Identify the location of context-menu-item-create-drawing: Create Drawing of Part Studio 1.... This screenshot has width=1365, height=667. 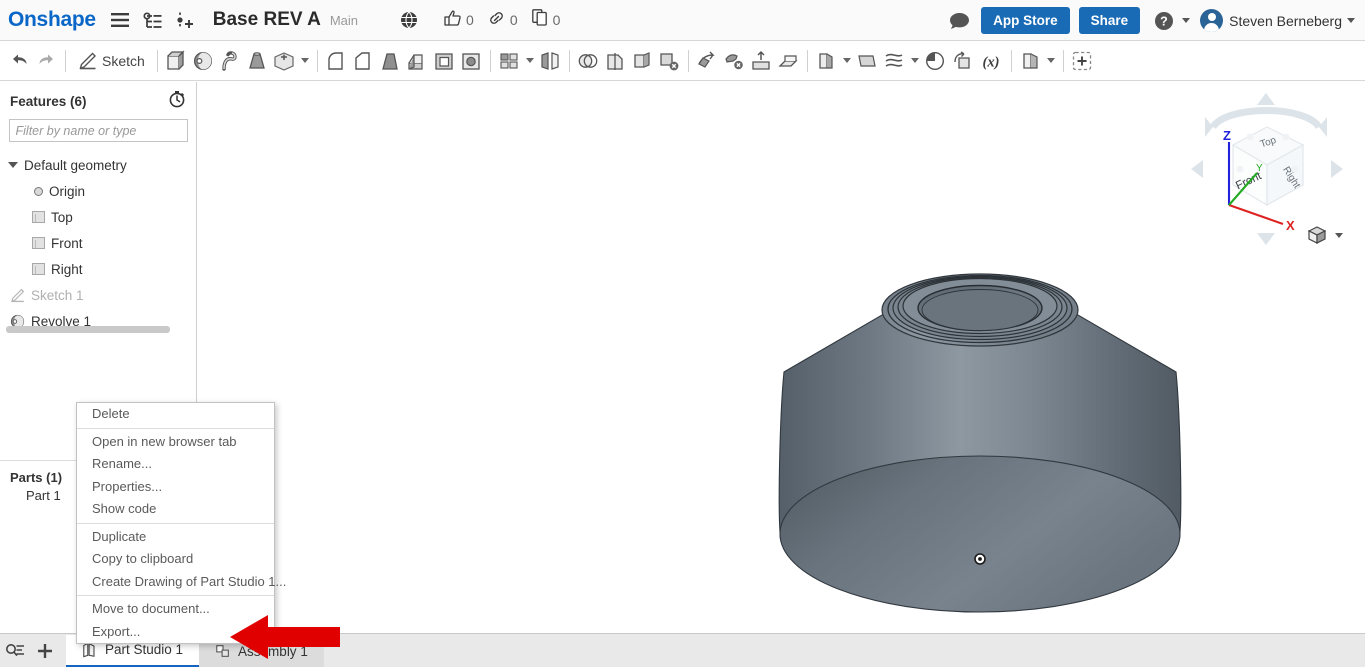
(181, 582).